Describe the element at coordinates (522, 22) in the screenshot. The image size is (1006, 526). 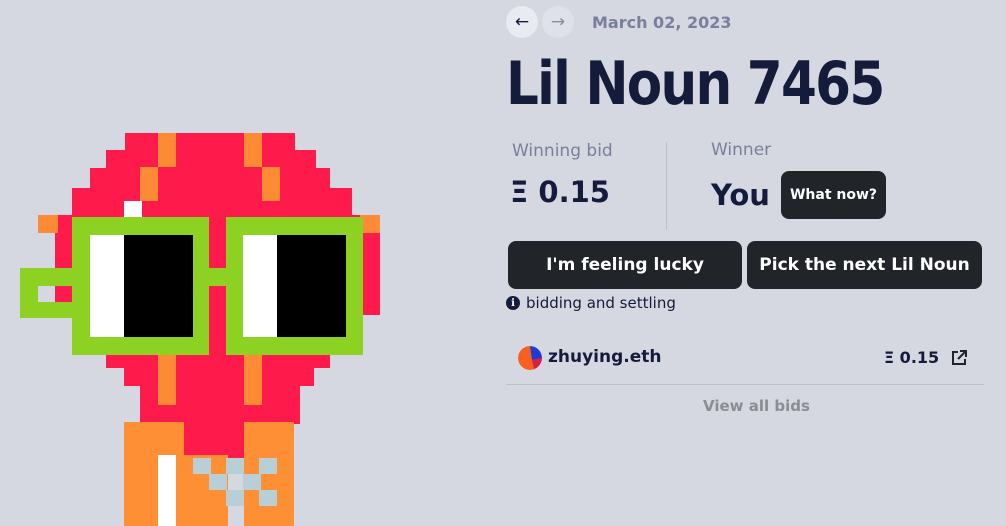
I see `previous-arrow-icon: ←` at that location.